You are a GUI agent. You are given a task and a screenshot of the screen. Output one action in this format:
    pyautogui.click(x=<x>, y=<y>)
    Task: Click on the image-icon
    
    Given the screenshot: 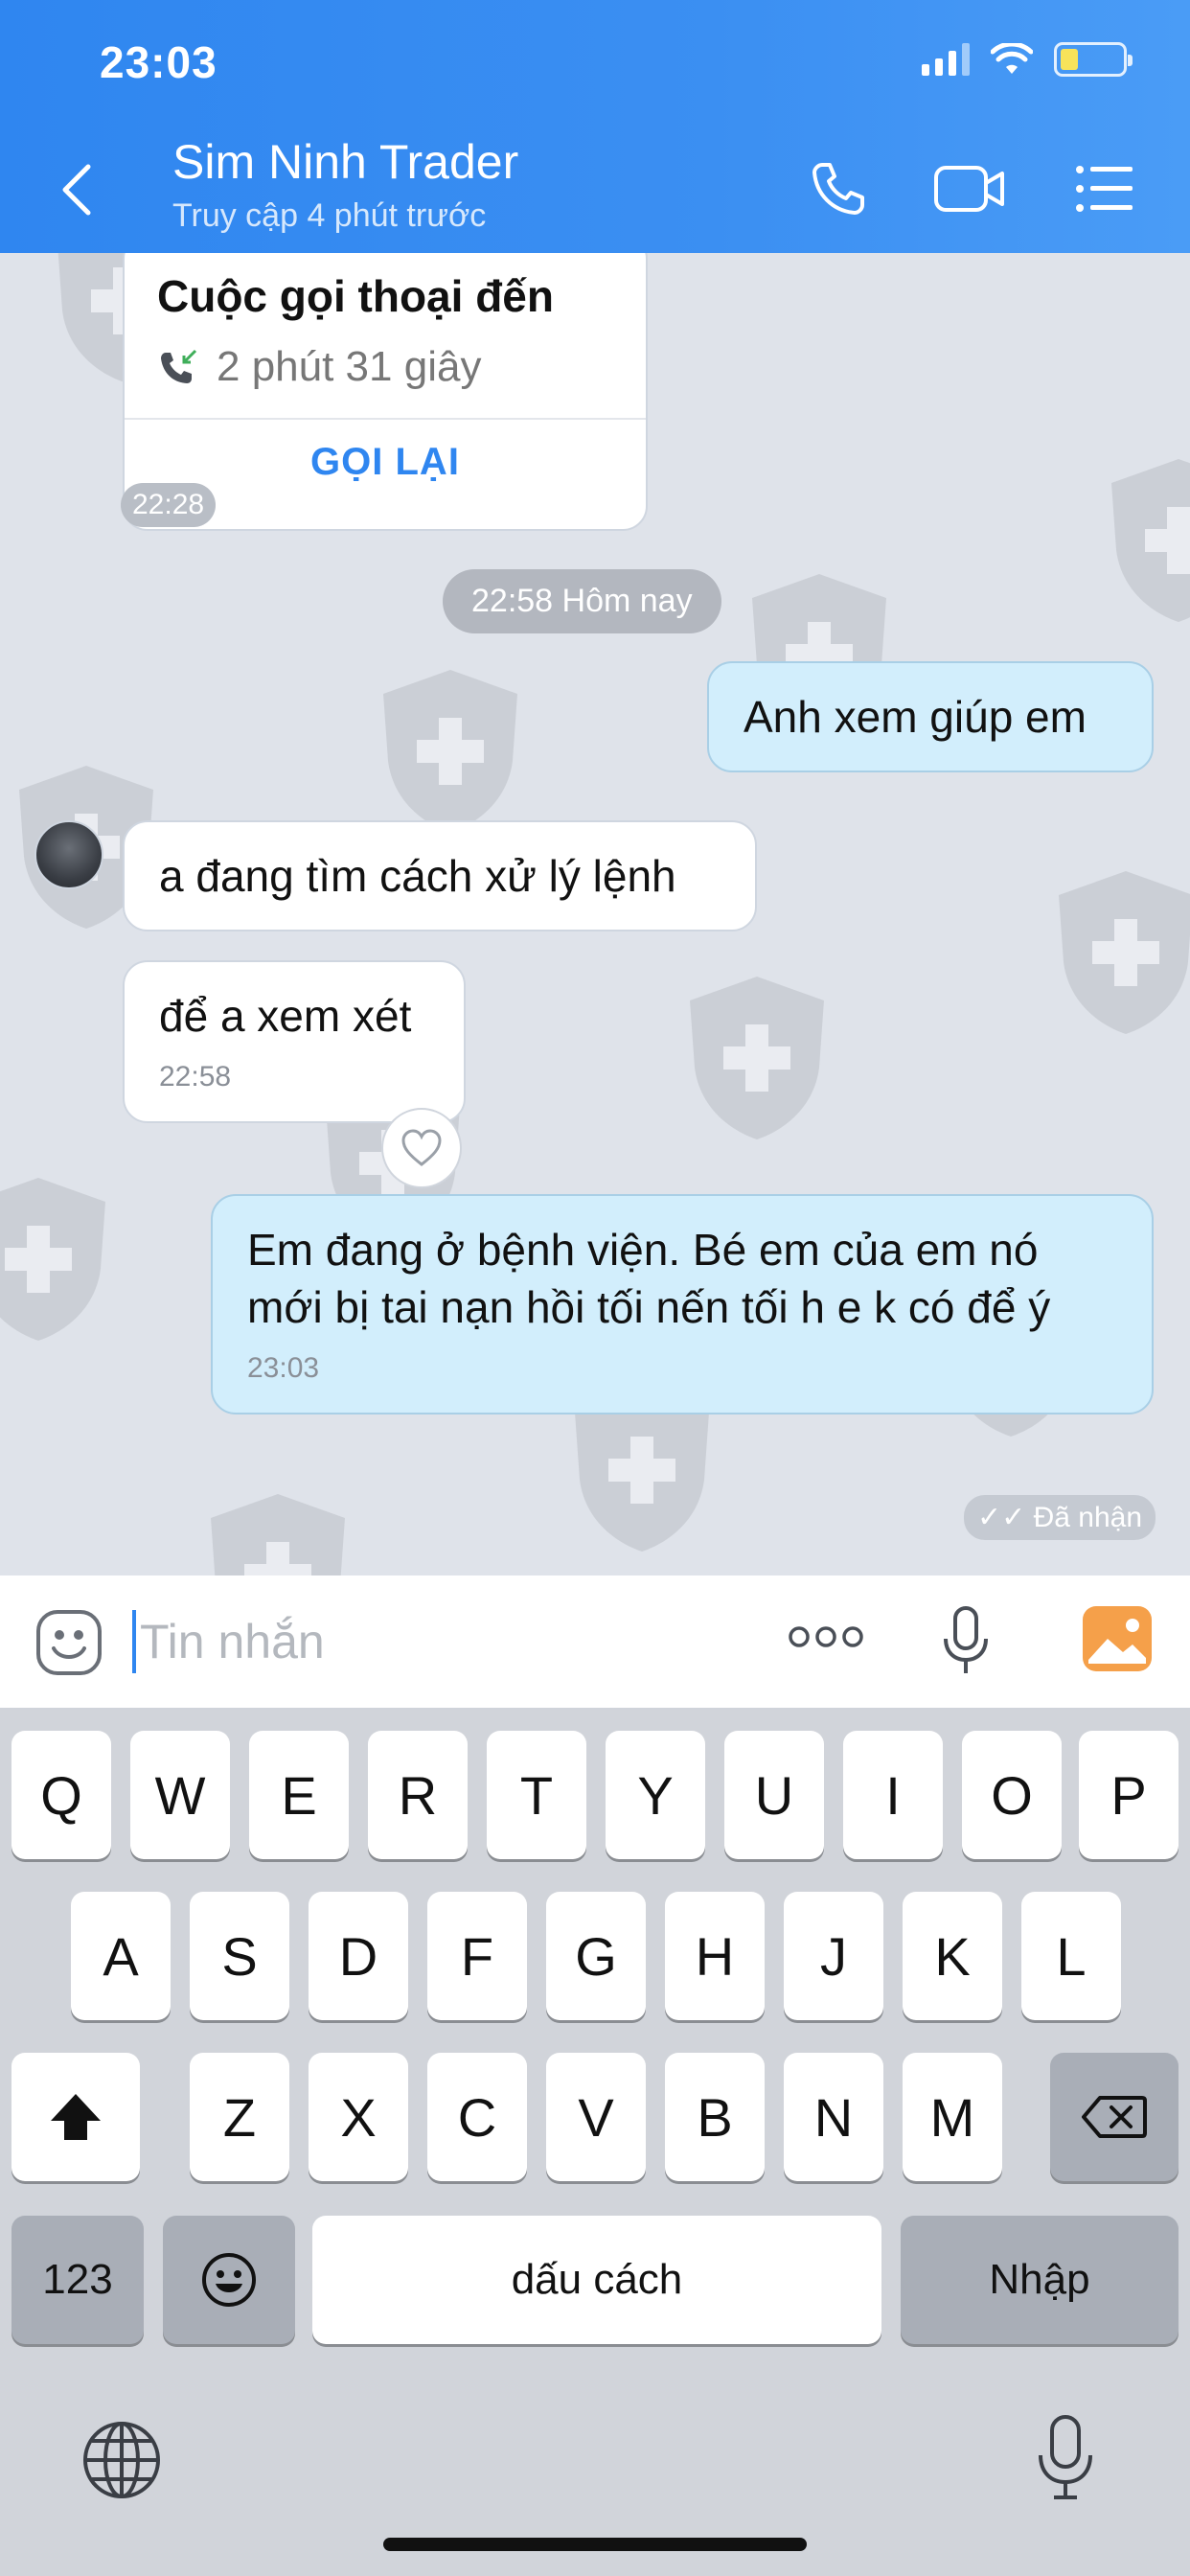 What is the action you would take?
    pyautogui.click(x=1118, y=1638)
    